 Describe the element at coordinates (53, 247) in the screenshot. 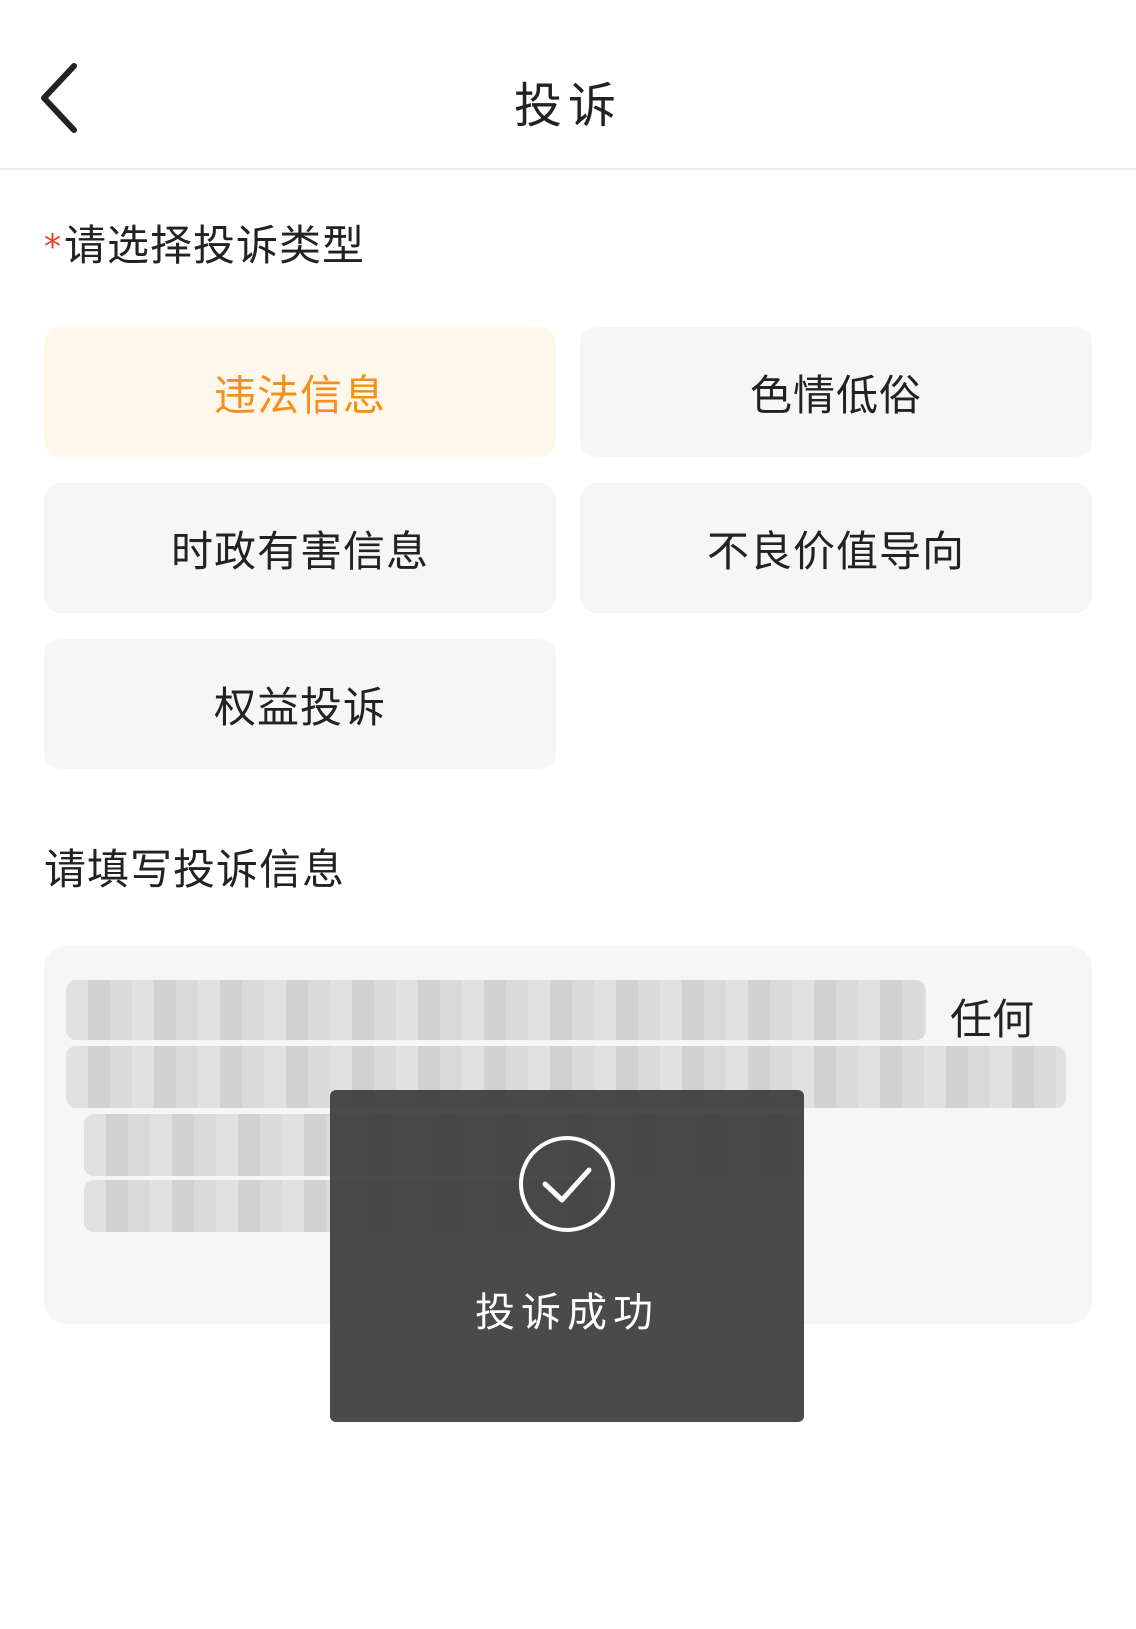

I see `required-marker: *` at that location.